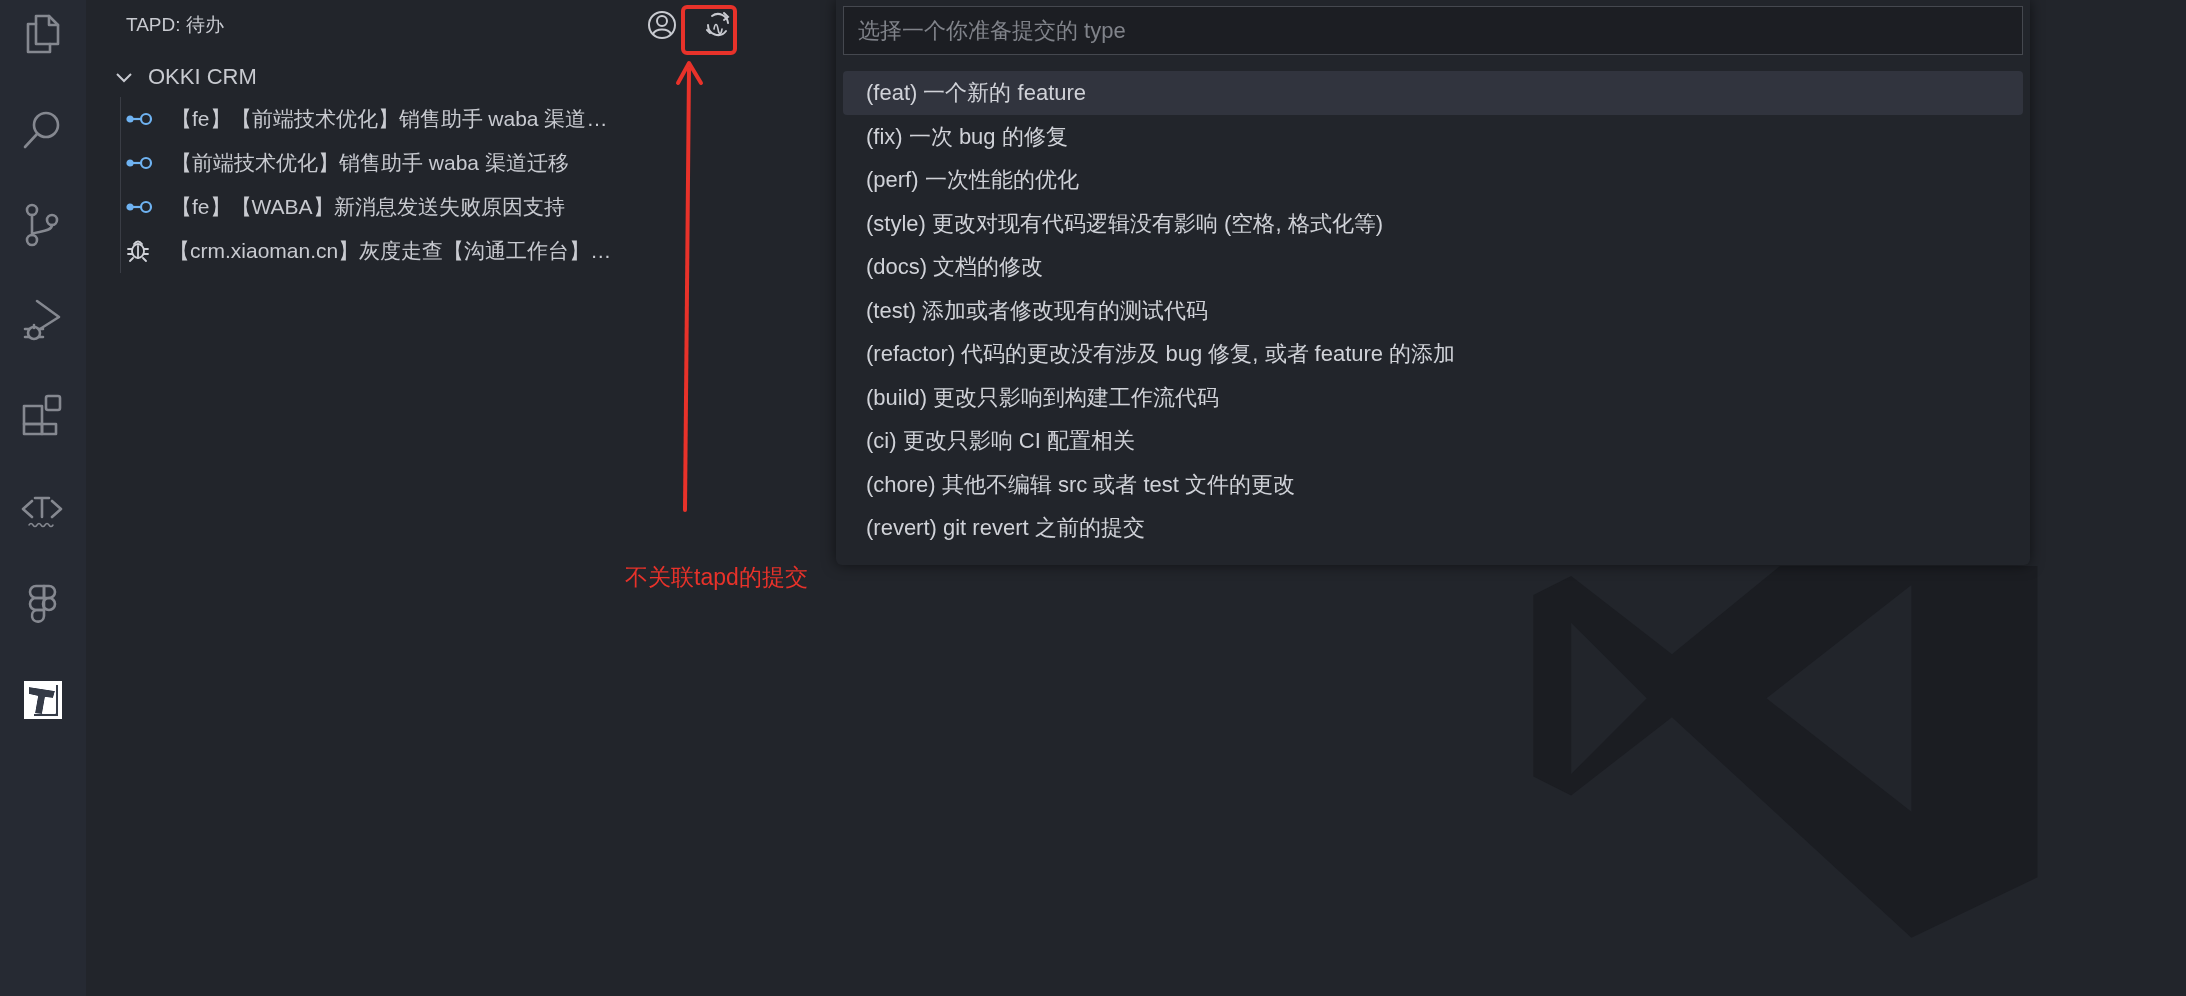 The width and height of the screenshot is (2186, 996). I want to click on list-item: (build) 更改只影响到构建工作流代码, so click(1433, 397).